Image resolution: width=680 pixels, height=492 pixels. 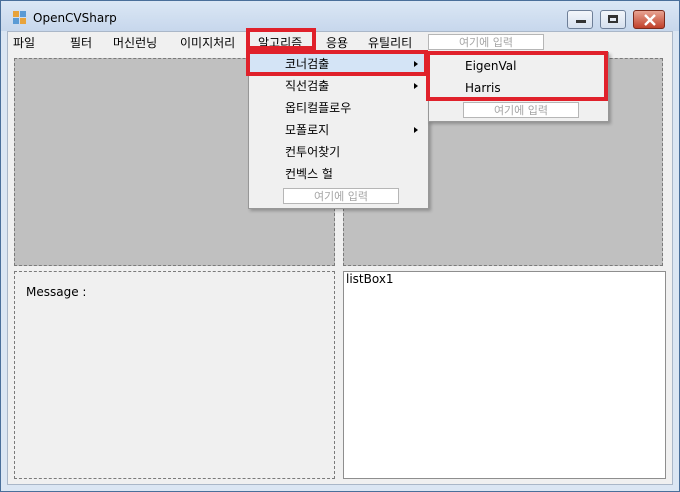 What do you see at coordinates (518, 66) in the screenshot?
I see `menu-item-eigenval: EigenVal` at bounding box center [518, 66].